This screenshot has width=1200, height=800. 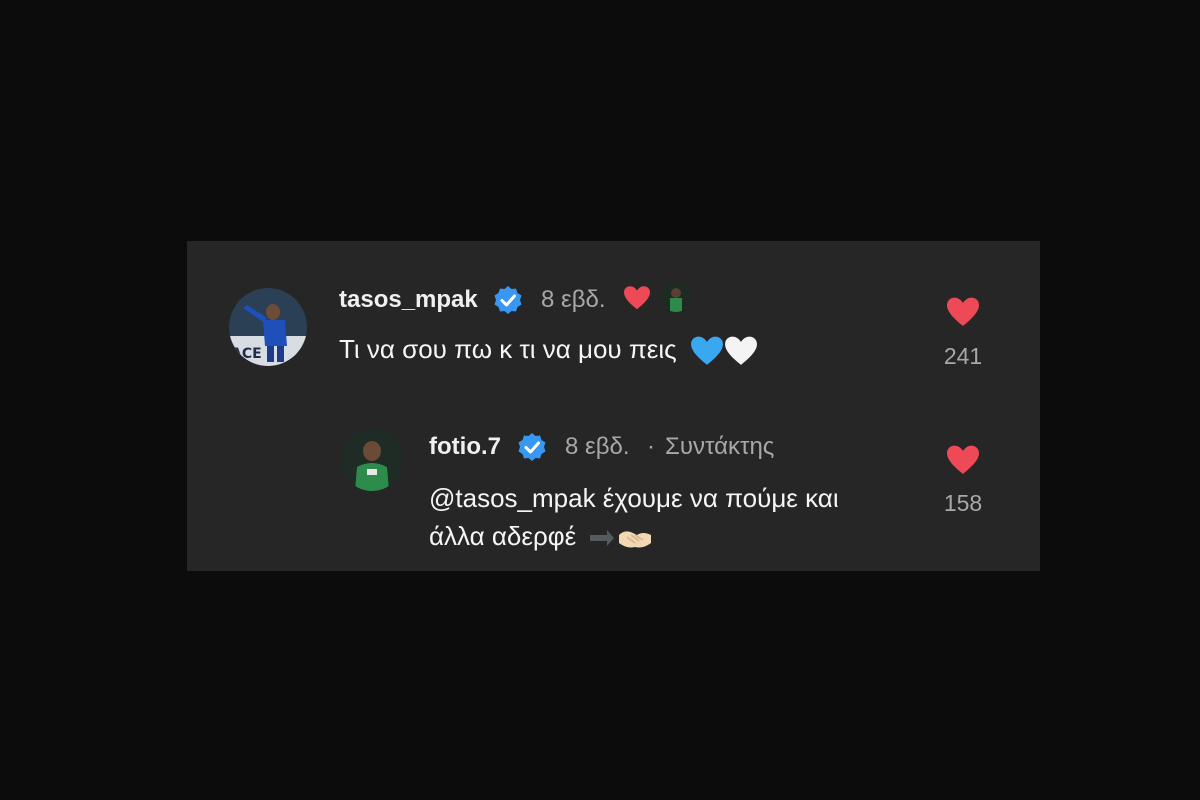 I want to click on comment-text: Τι να σου πω κ τι να μου πεις, so click(x=548, y=349).